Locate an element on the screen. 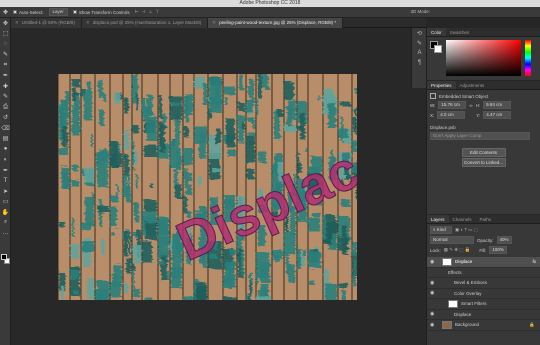  quick-select-tool-icon: ✎ is located at coordinates (5, 55).